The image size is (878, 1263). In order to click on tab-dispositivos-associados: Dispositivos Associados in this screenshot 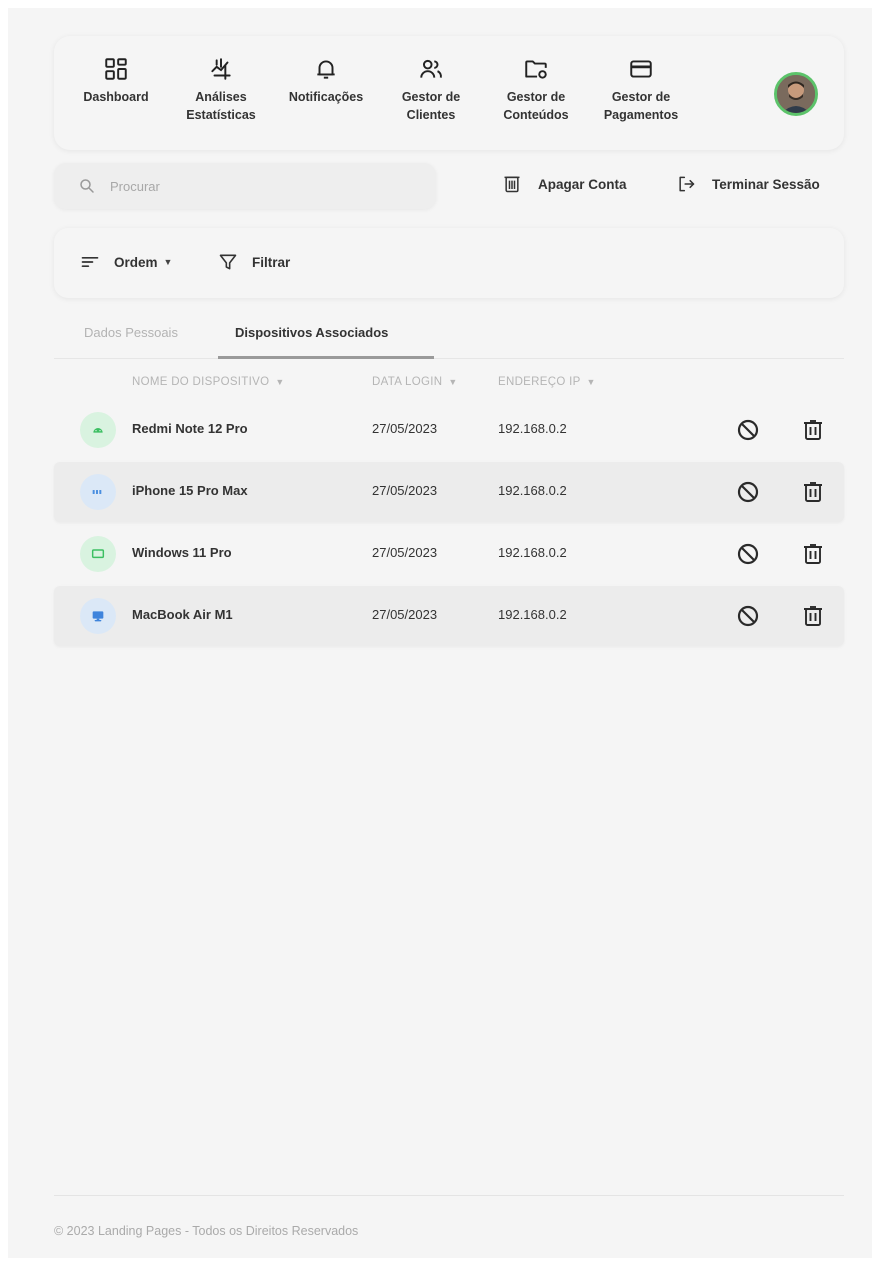, I will do `click(311, 332)`.